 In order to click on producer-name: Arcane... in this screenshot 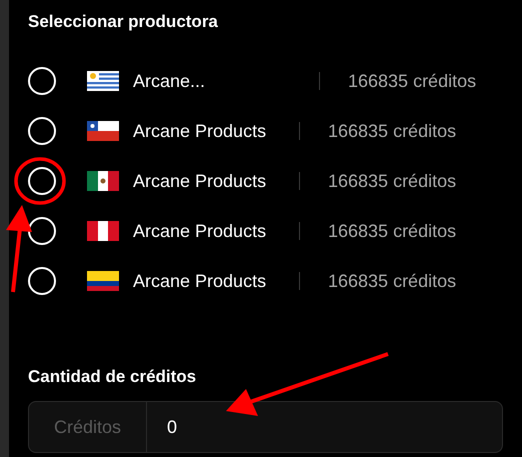, I will do `click(169, 80)`.